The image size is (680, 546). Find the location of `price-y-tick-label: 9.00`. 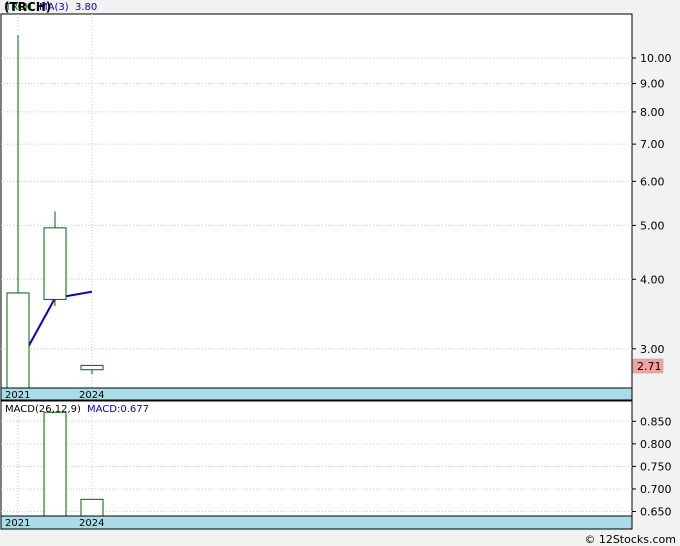

price-y-tick-label: 9.00 is located at coordinates (652, 83).